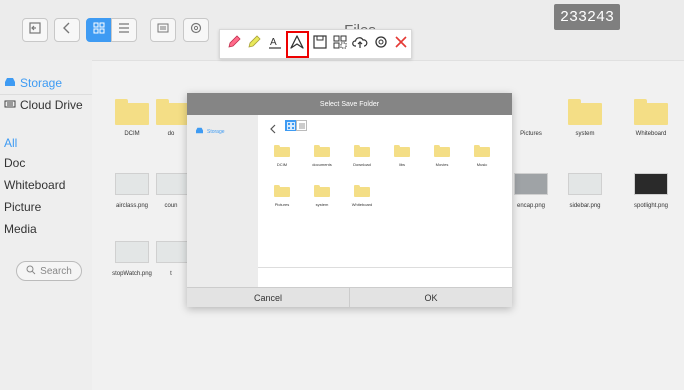 The image size is (684, 390). I want to click on dialog-folder-item: Download, so click(362, 156).